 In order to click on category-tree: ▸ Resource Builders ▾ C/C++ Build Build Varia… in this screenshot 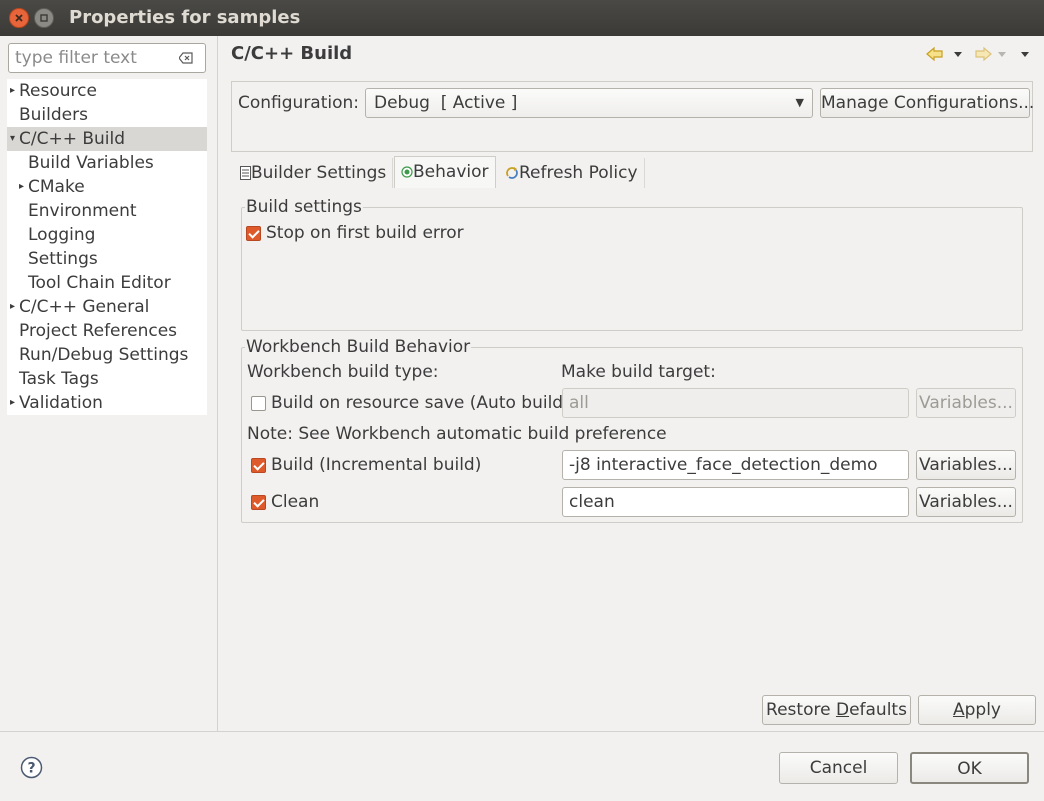, I will do `click(107, 247)`.